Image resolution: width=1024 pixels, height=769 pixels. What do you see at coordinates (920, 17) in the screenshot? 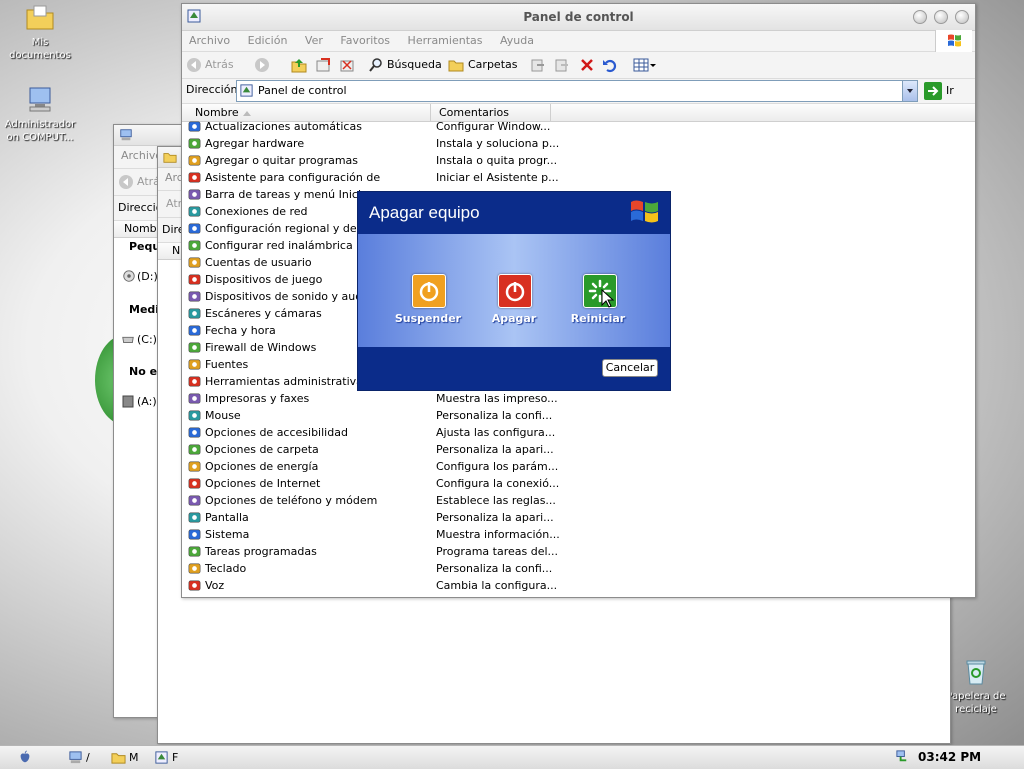
I see `minimize-button` at bounding box center [920, 17].